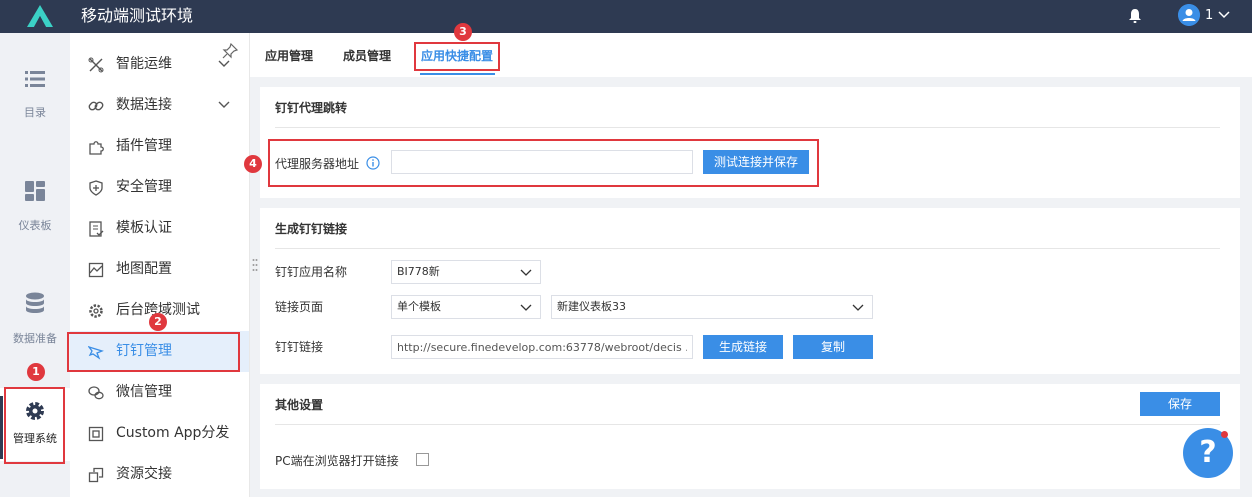 This screenshot has width=1252, height=497. What do you see at coordinates (173, 433) in the screenshot?
I see `sidebar-item-label: Custom App分发` at bounding box center [173, 433].